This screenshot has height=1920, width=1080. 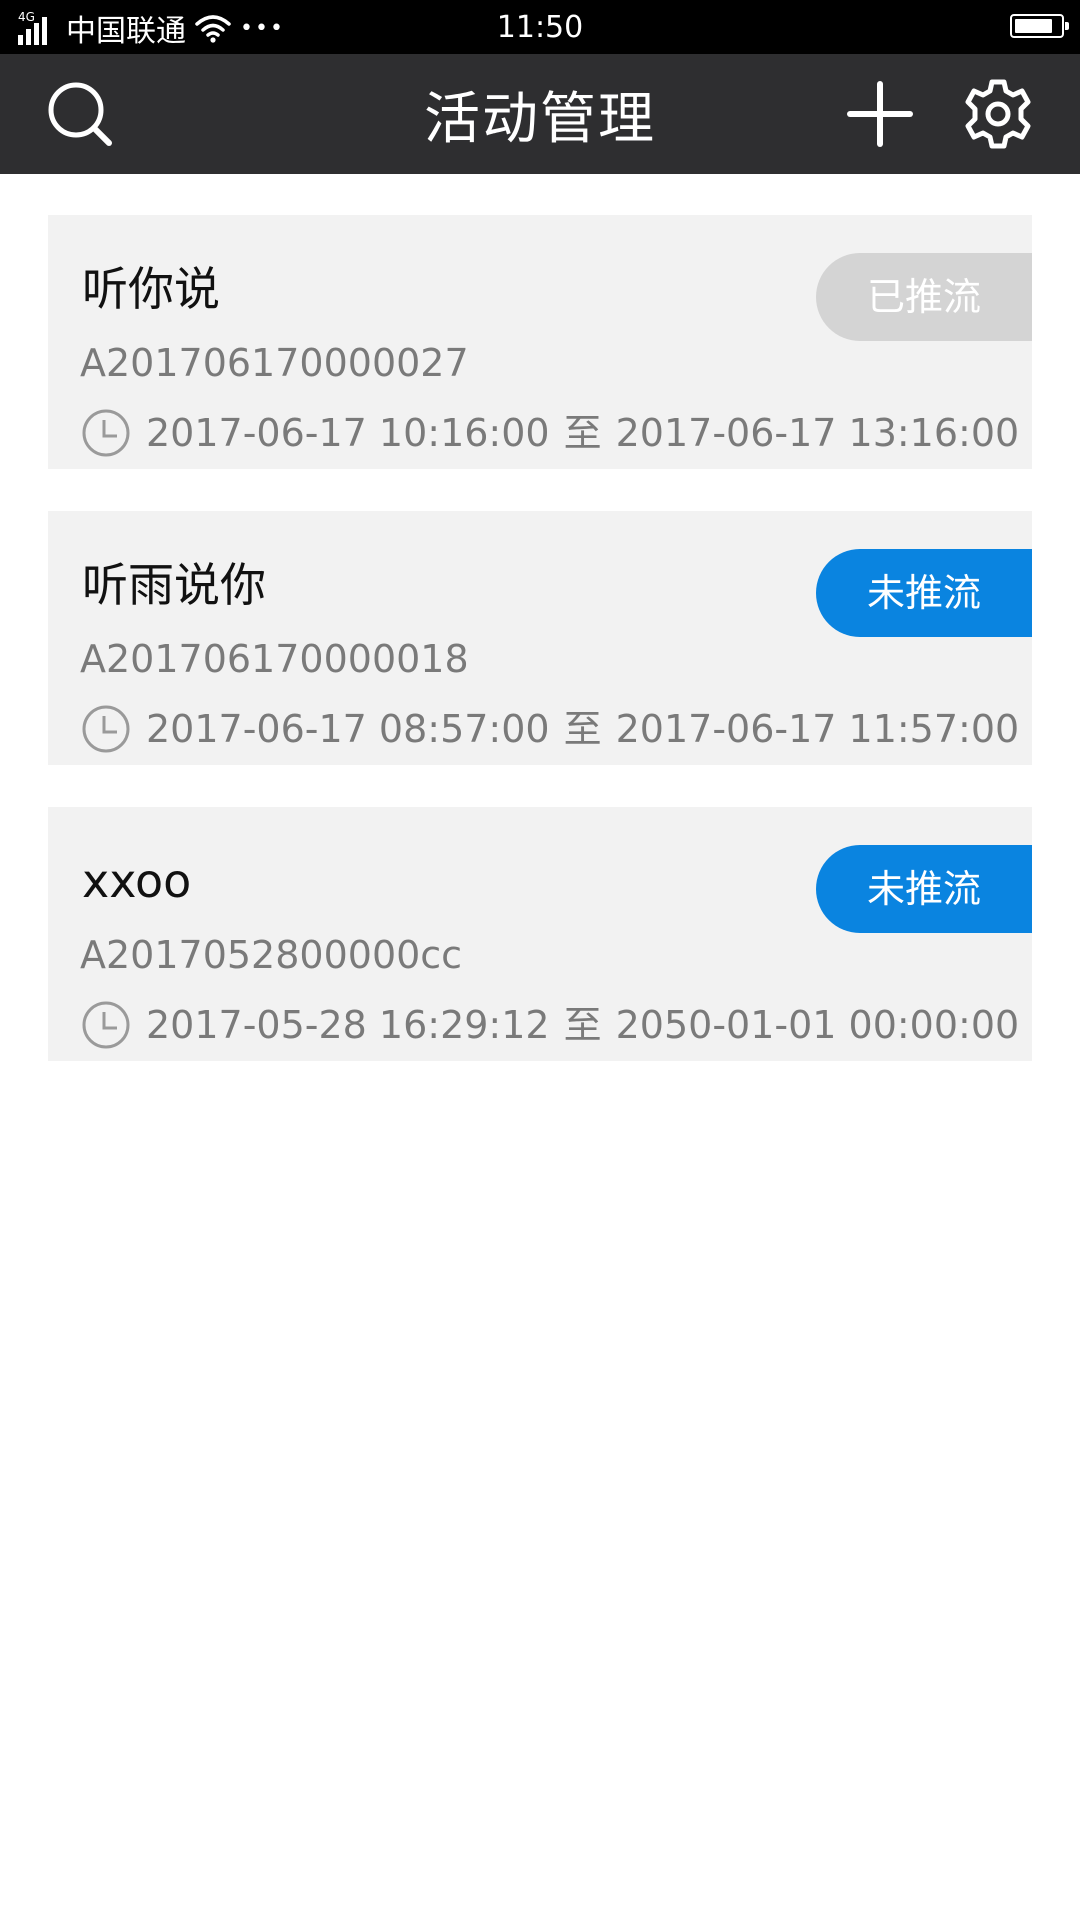 What do you see at coordinates (348, 1025) in the screenshot?
I see `start-time: 2017-05-28 16:29:12` at bounding box center [348, 1025].